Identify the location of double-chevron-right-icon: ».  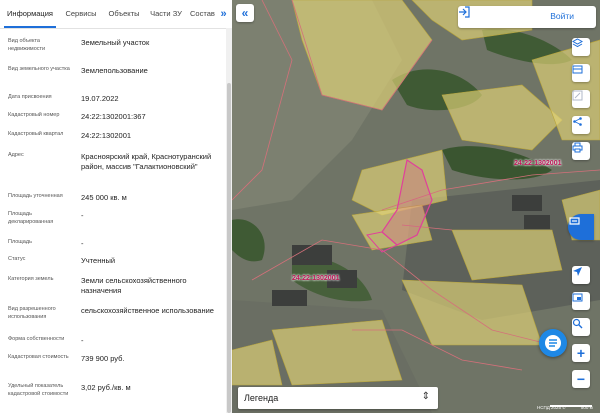
(223, 14).